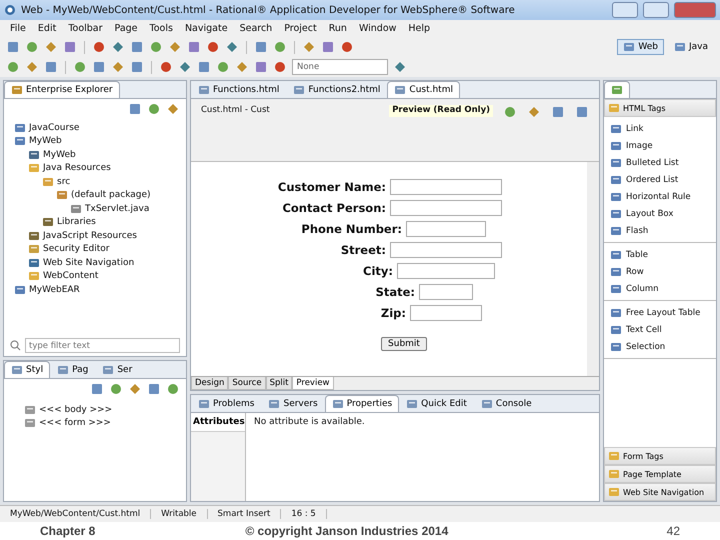 The height and width of the screenshot is (540, 720). Describe the element at coordinates (663, 128) in the screenshot. I see `palette-item: Link` at that location.